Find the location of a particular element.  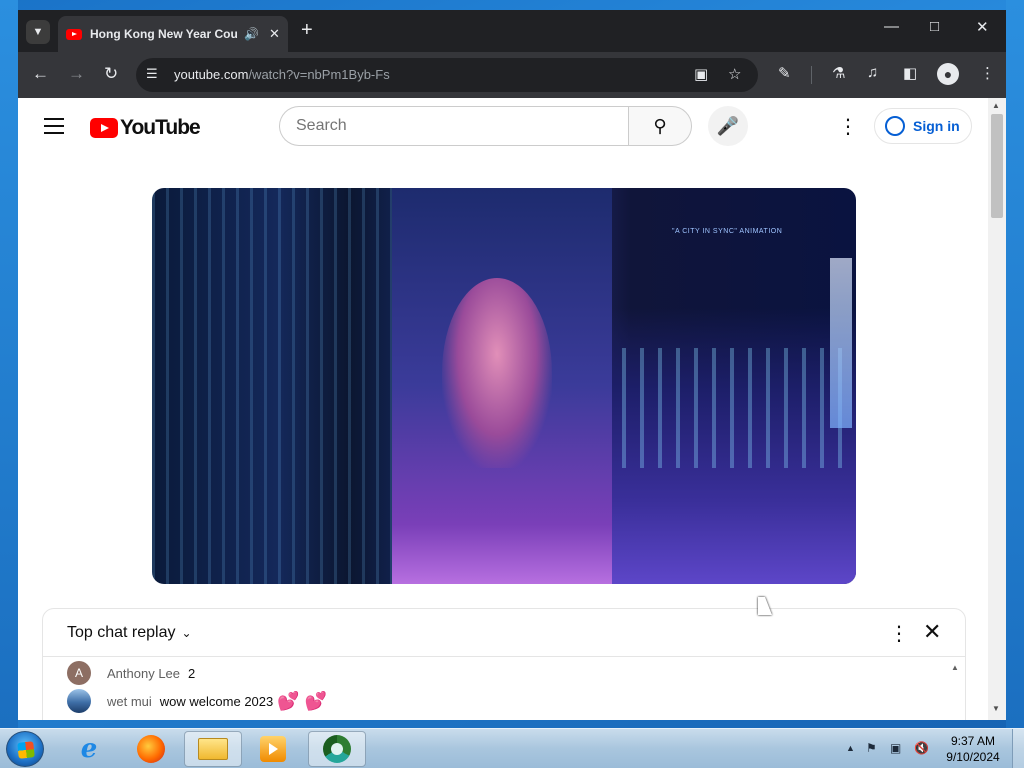

chat-message: A Anthony Lee 2 is located at coordinates (131, 673).